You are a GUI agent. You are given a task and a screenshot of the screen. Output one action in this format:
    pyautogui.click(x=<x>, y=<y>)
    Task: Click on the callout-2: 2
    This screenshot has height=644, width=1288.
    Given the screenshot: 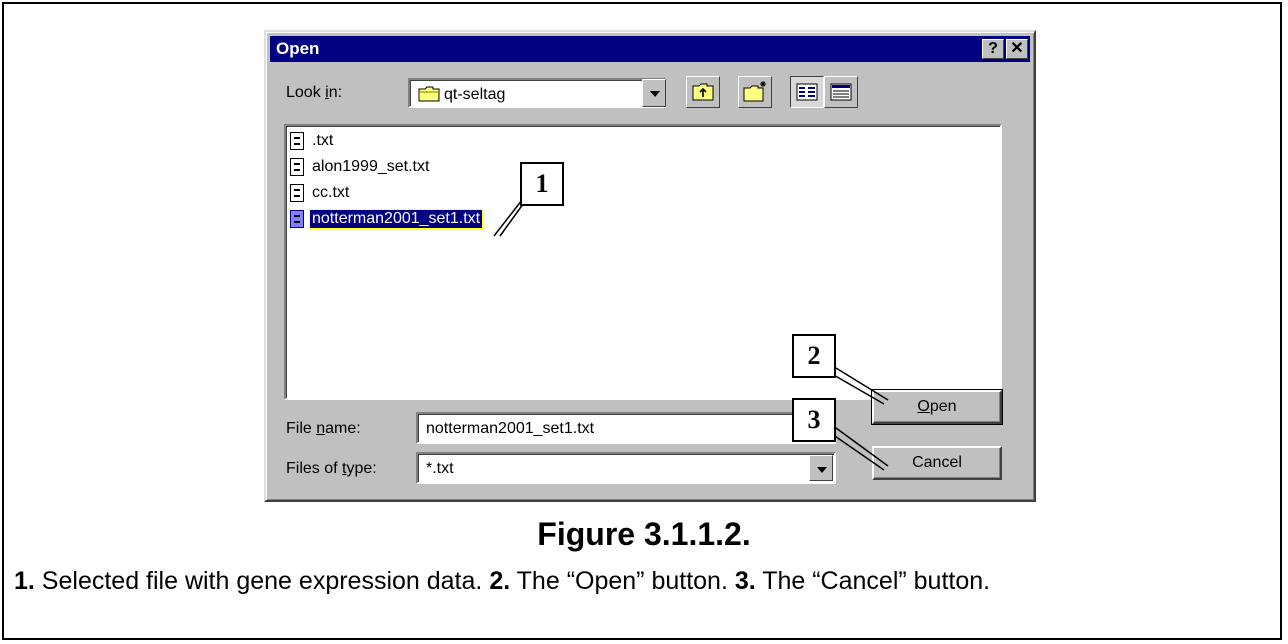 What is the action you would take?
    pyautogui.click(x=814, y=356)
    